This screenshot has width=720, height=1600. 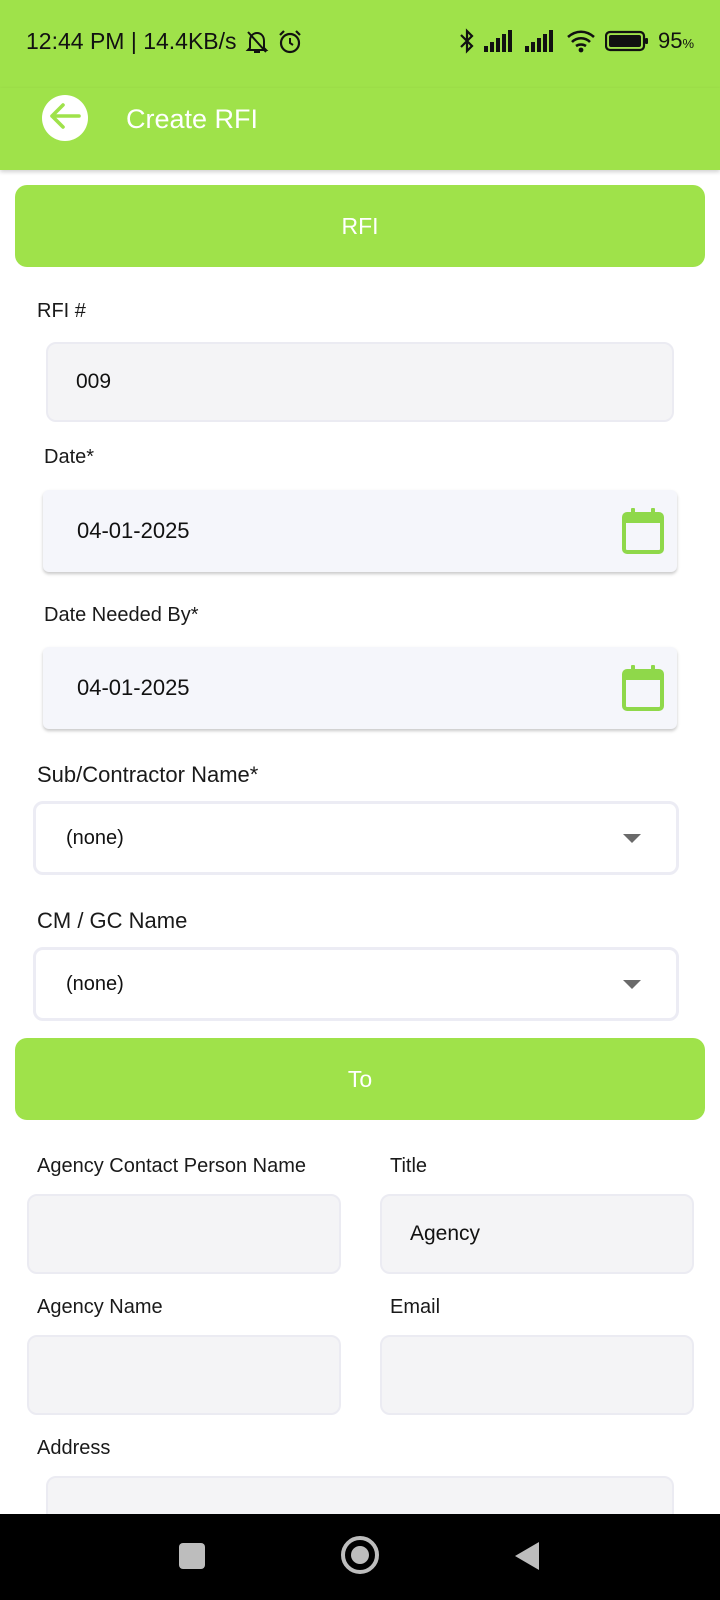 What do you see at coordinates (581, 41) in the screenshot?
I see `wifi-icon` at bounding box center [581, 41].